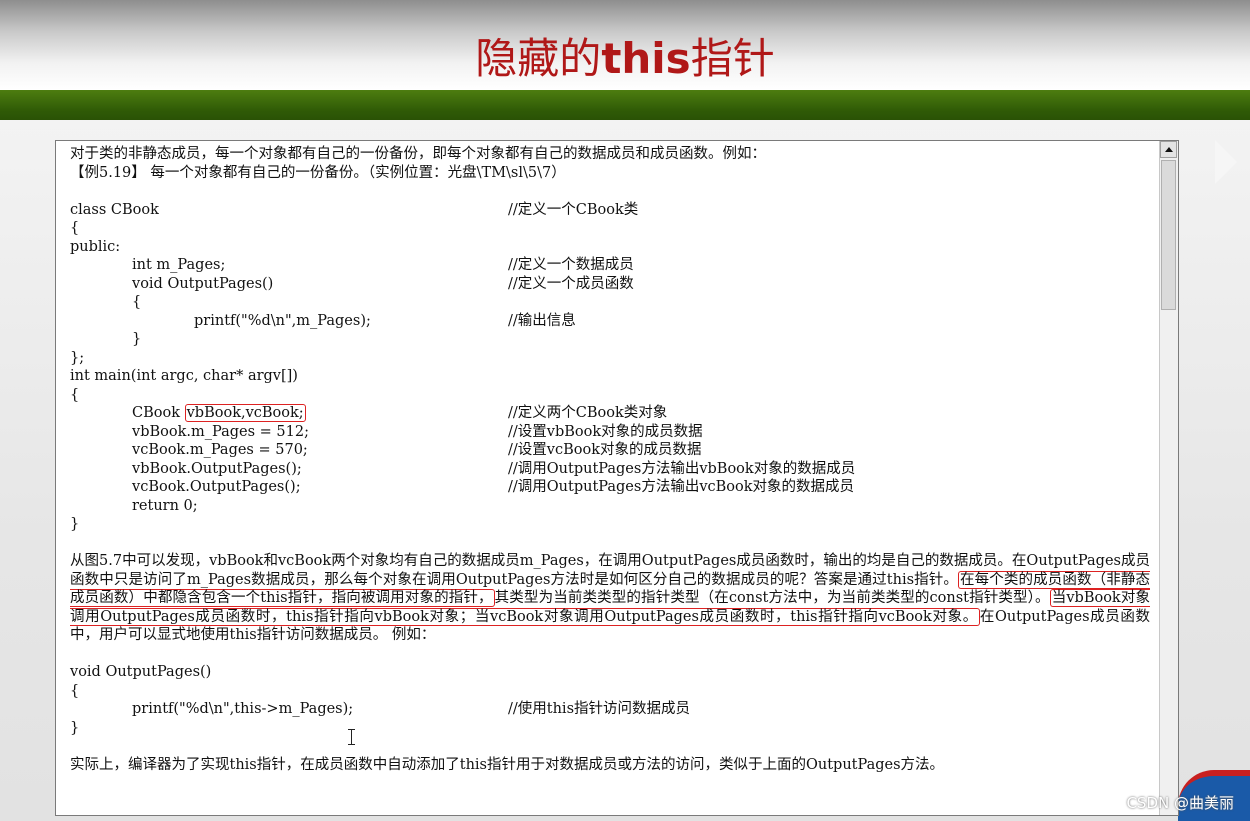 This screenshot has width=1250, height=821. Describe the element at coordinates (417, 431) in the screenshot. I see `code-line: vbBook.m_Pages = 512;//设置vbBook对象的成员数据` at that location.